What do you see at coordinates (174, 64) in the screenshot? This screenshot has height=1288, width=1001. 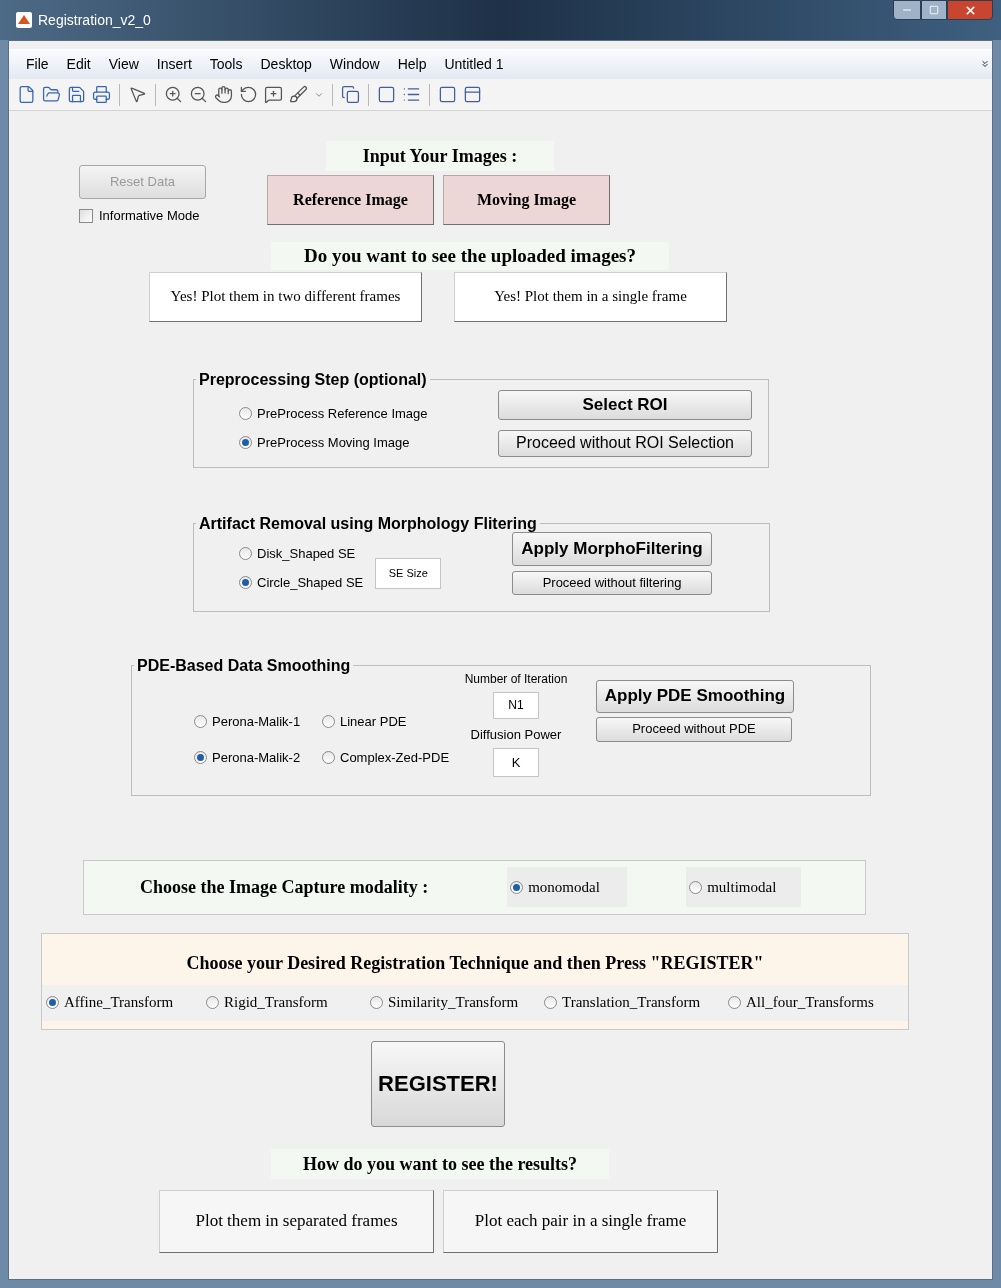 I see `menu-item: Insert` at bounding box center [174, 64].